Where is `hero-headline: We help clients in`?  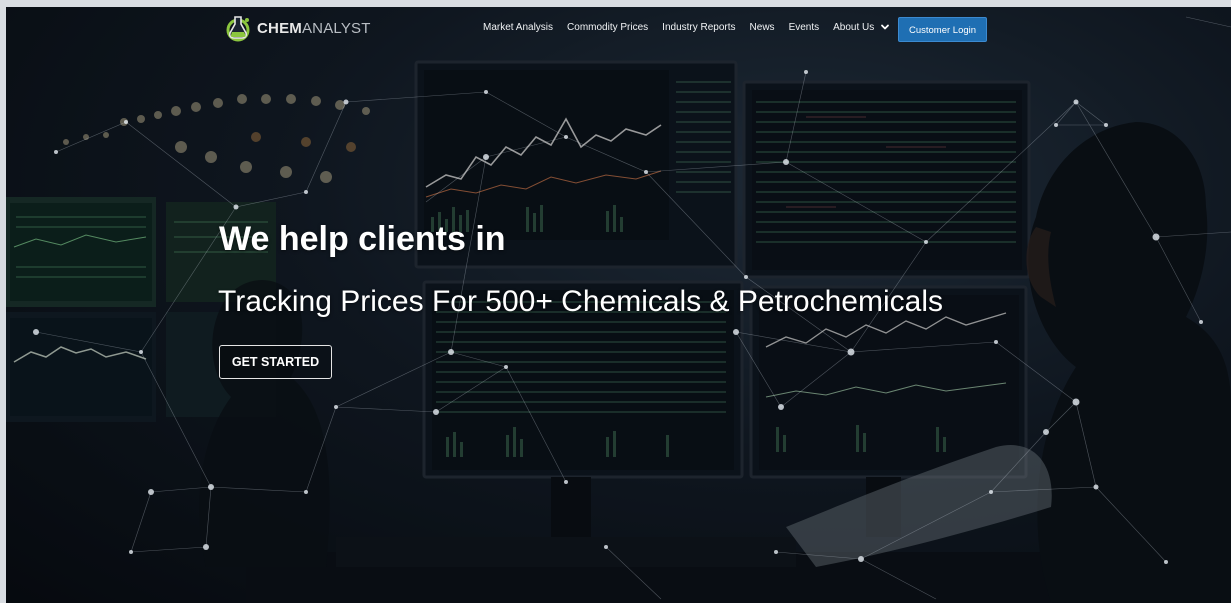
hero-headline: We help clients in is located at coordinates (362, 239).